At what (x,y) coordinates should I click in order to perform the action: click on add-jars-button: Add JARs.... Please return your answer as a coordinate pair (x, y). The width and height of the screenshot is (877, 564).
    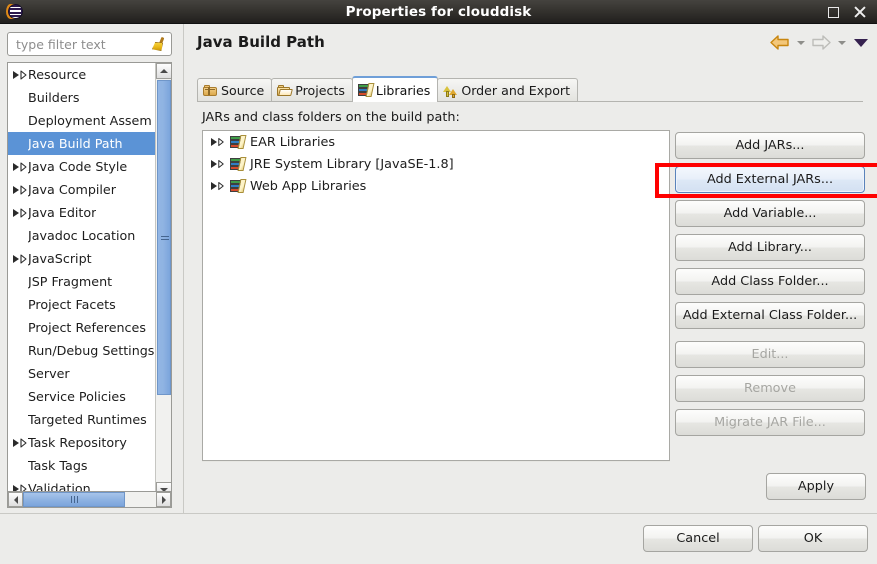
    Looking at the image, I should click on (770, 145).